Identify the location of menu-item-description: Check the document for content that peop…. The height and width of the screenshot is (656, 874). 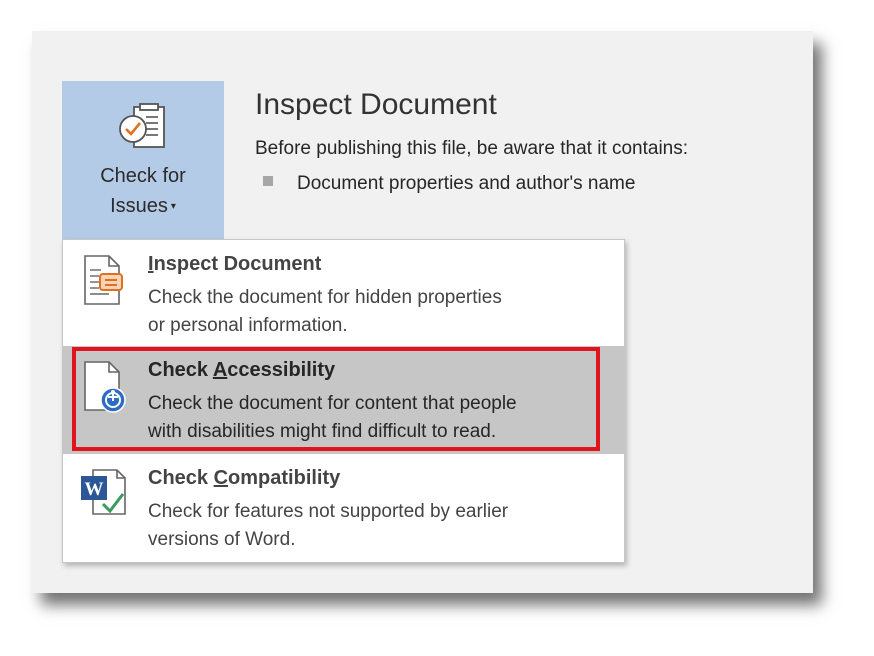
(332, 417).